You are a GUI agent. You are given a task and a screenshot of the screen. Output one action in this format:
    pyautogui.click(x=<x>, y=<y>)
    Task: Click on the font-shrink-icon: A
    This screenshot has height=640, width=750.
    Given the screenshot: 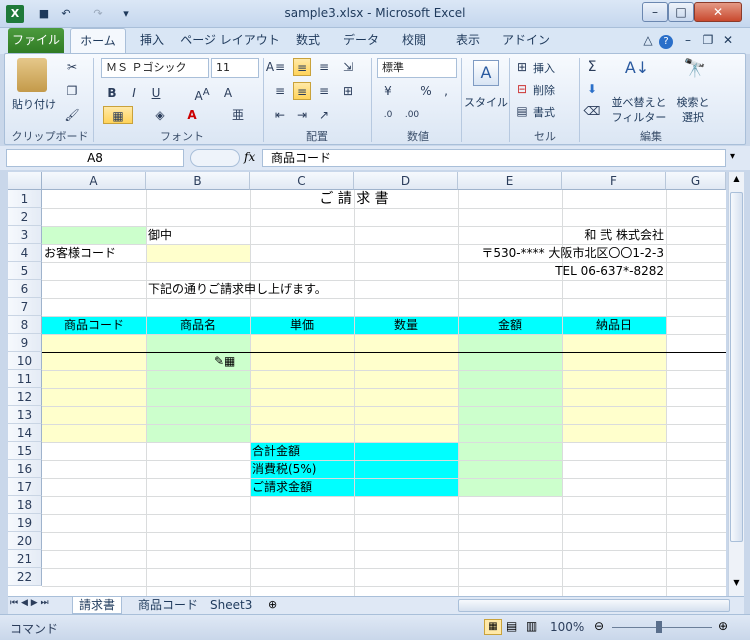 What is the action you would take?
    pyautogui.click(x=228, y=93)
    